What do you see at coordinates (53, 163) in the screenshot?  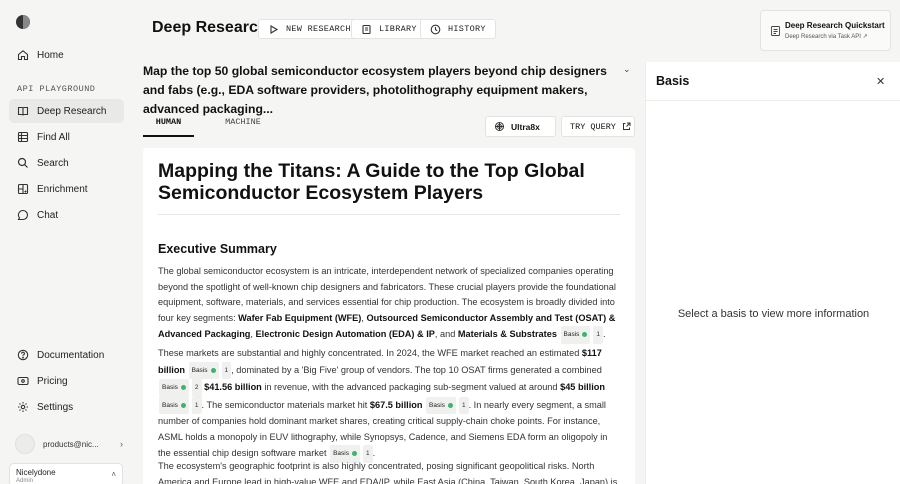 I see `sidebar-item-label: Search` at bounding box center [53, 163].